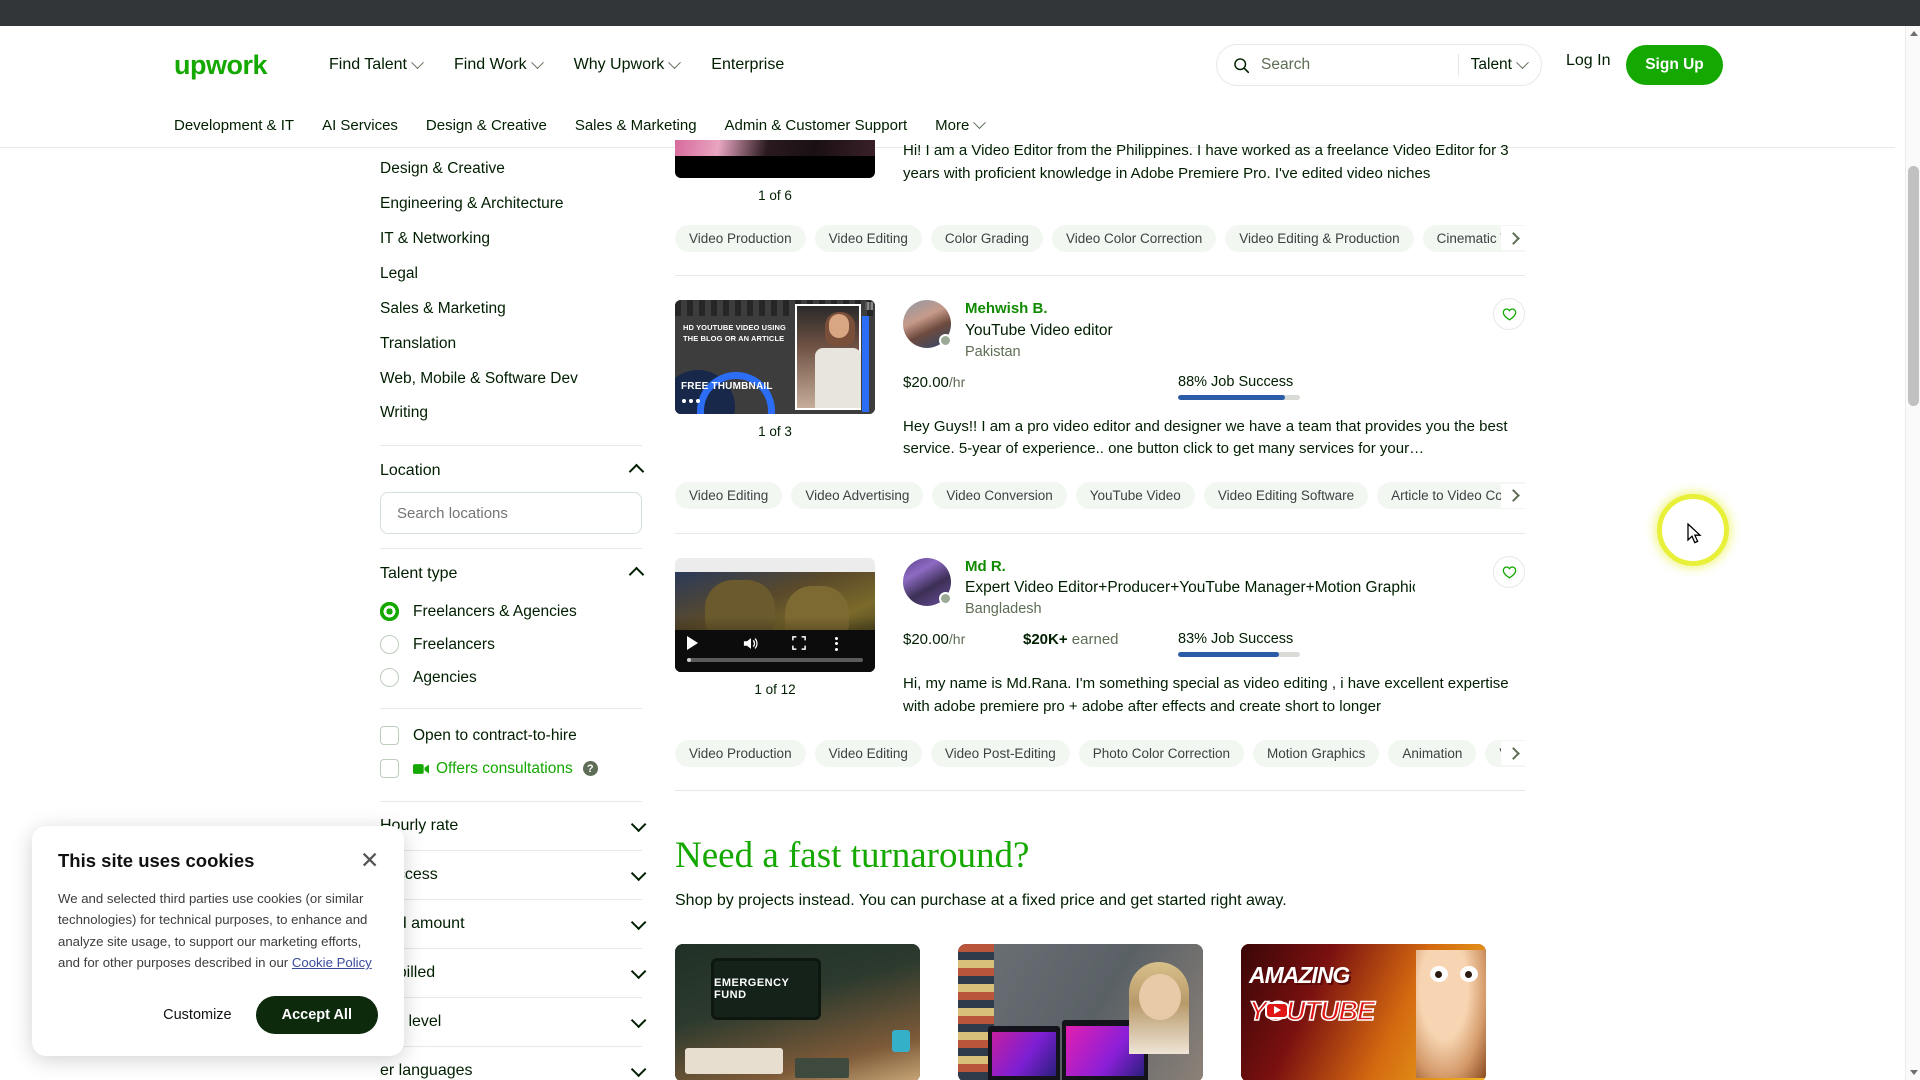  Describe the element at coordinates (1588, 61) in the screenshot. I see `login-button: Log In` at that location.